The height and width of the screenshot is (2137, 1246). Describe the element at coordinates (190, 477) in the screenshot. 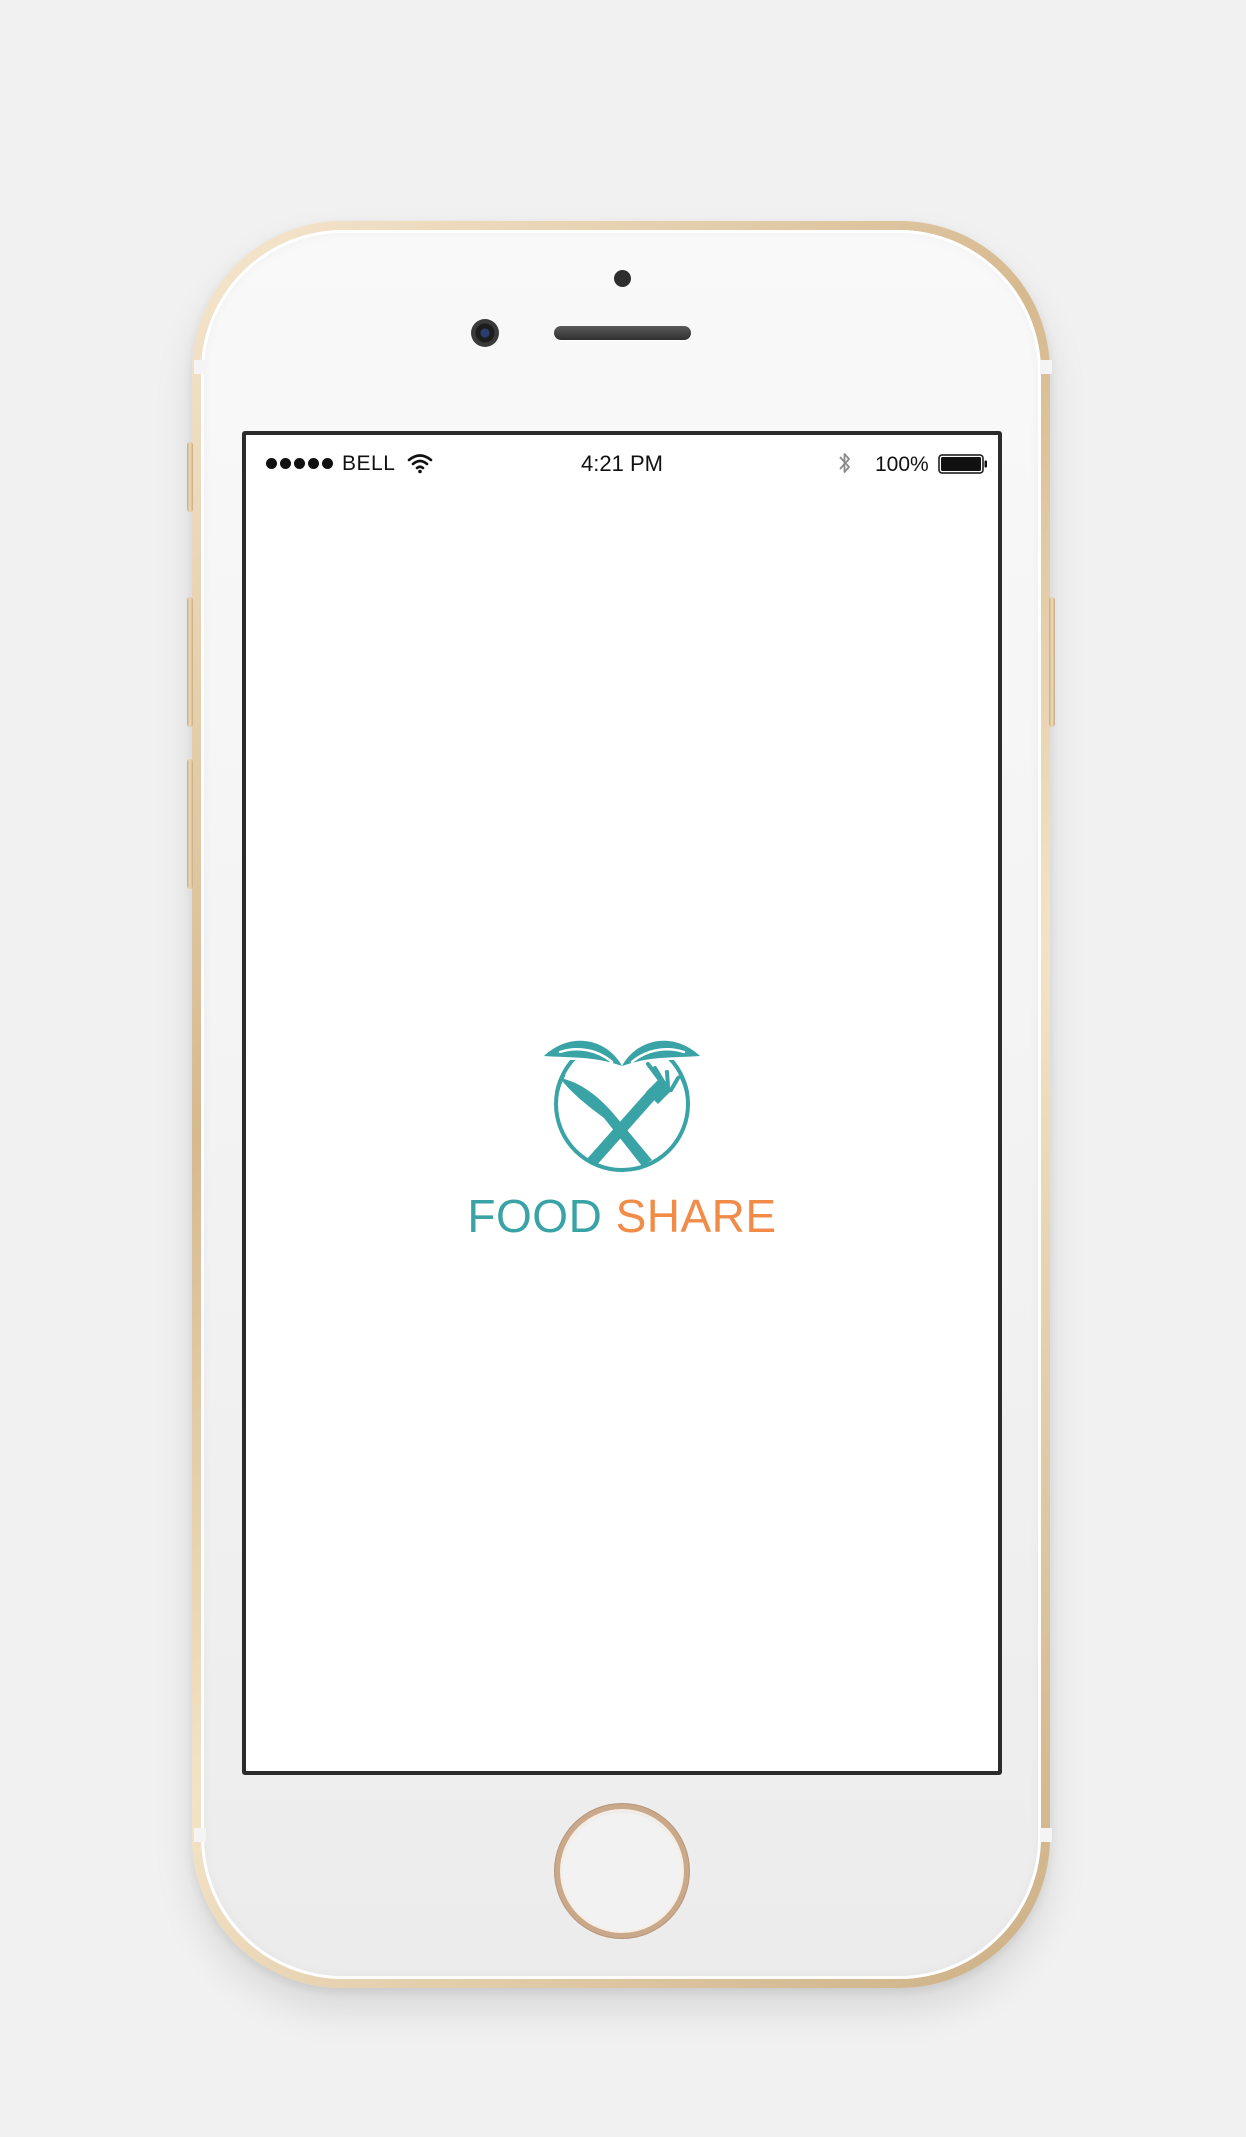

I see `mute-switch` at that location.